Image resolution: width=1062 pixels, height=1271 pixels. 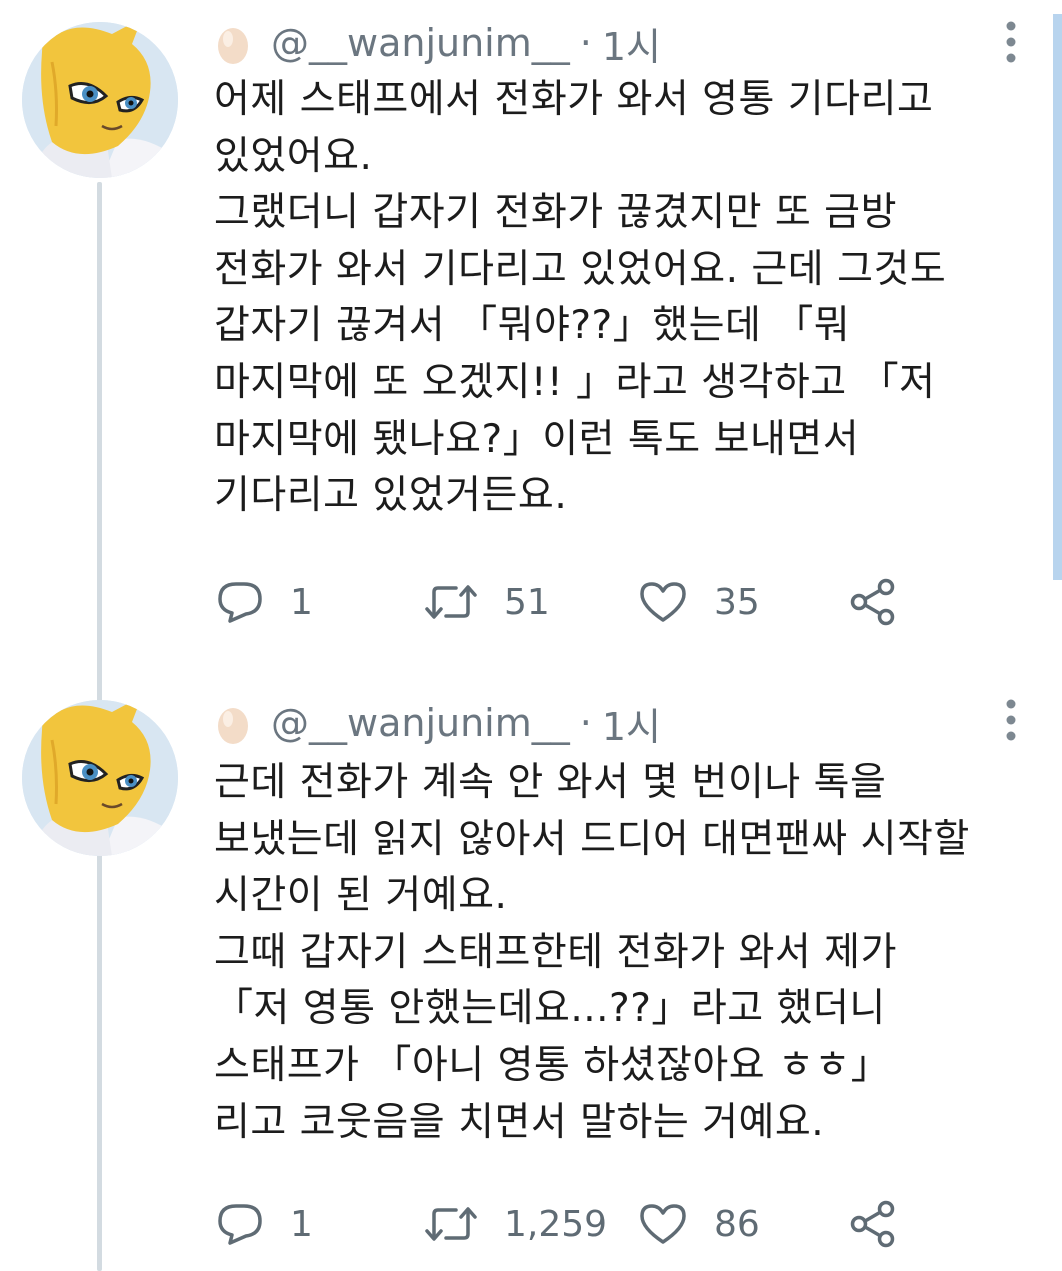 What do you see at coordinates (293, 156) in the screenshot?
I see `text-line: 있었어요.` at bounding box center [293, 156].